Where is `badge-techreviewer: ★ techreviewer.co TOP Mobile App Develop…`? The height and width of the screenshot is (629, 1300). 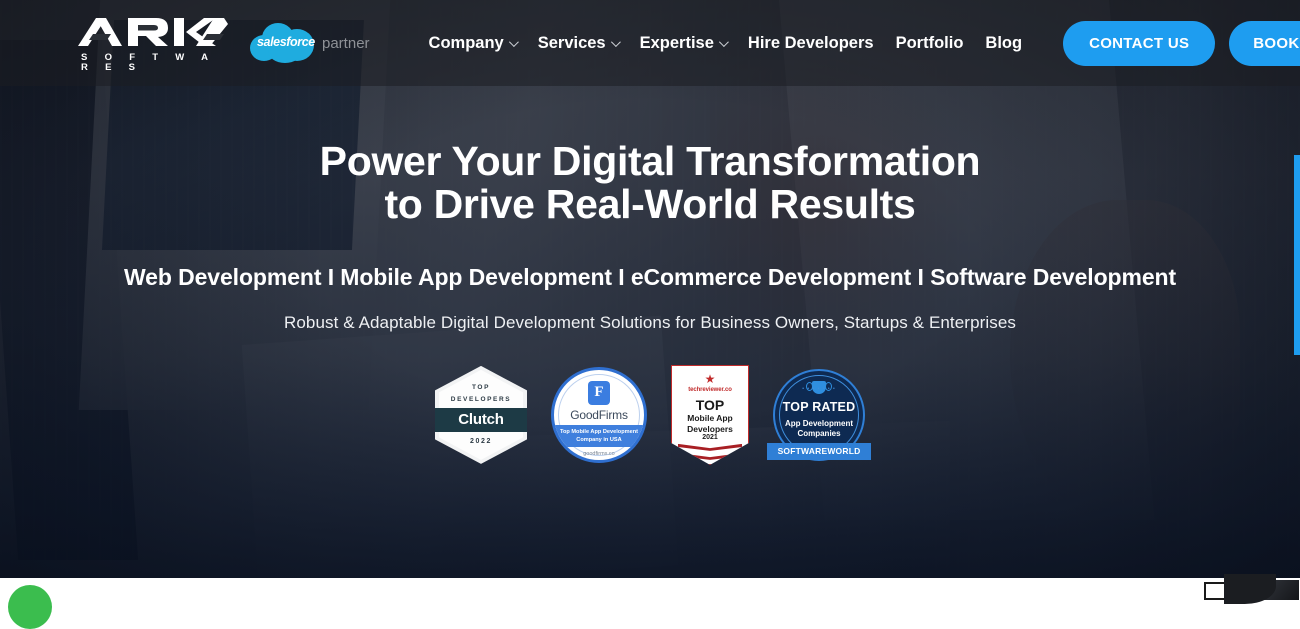
badge-techreviewer: ★ techreviewer.co TOP Mobile App Develop… is located at coordinates (710, 414).